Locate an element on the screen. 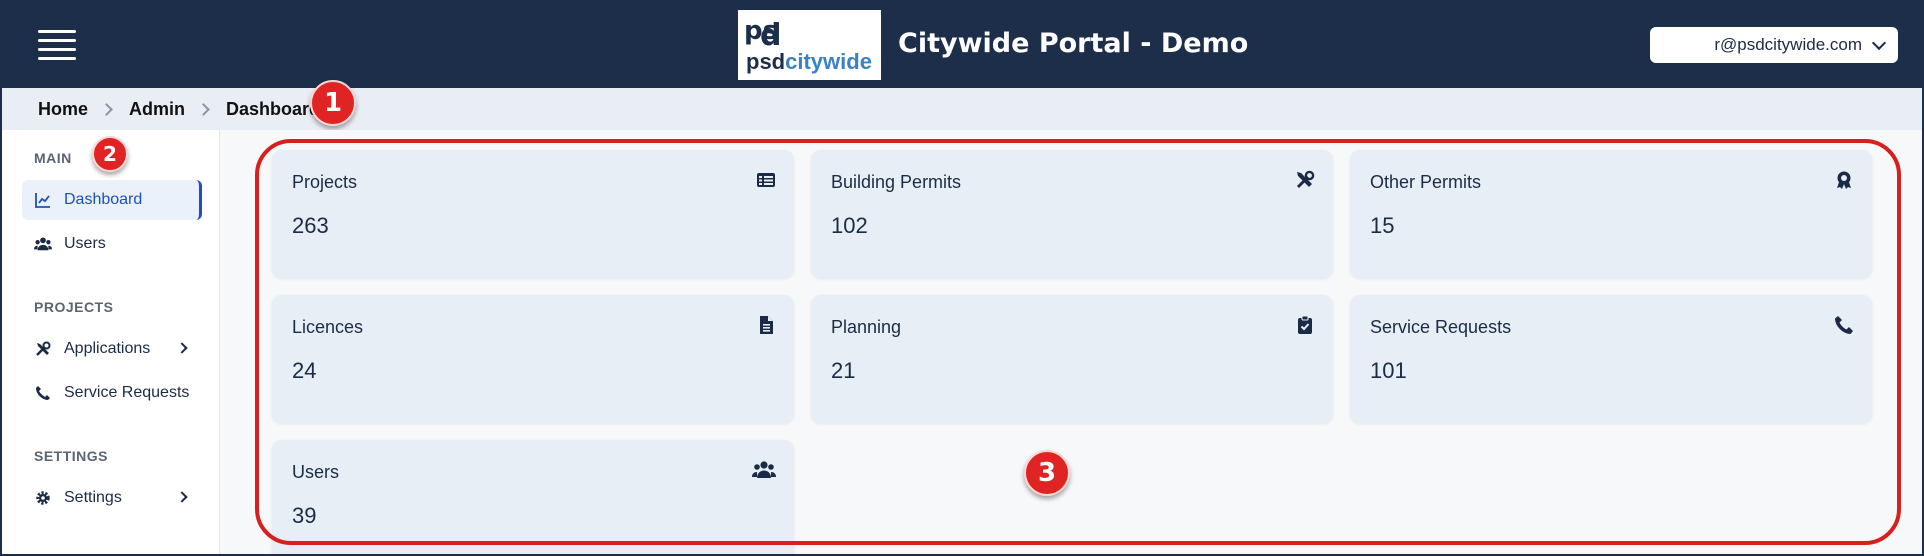 The image size is (1924, 556). user-email: r@psdcitywide.com is located at coordinates (1788, 44).